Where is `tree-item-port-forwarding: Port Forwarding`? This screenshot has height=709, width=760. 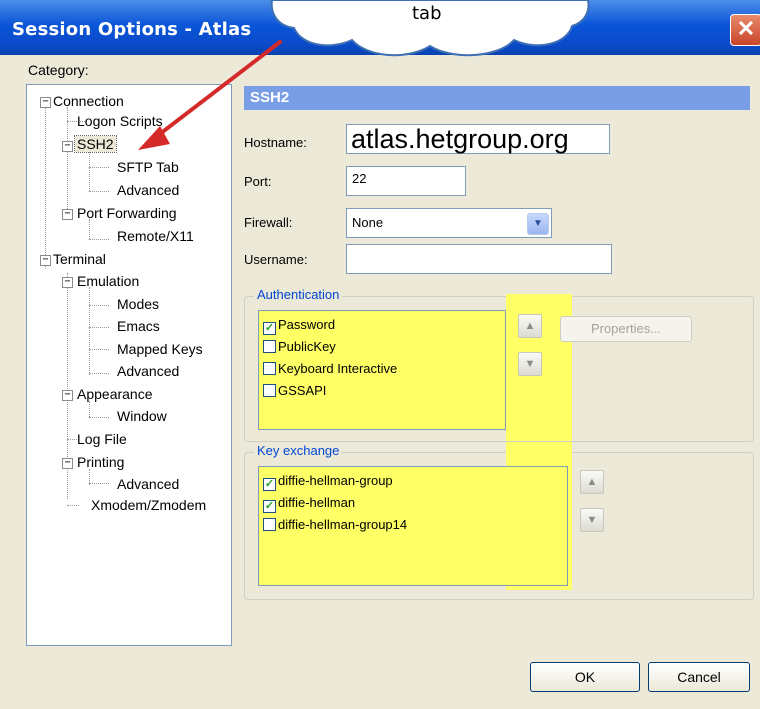
tree-item-port-forwarding: Port Forwarding is located at coordinates (127, 213).